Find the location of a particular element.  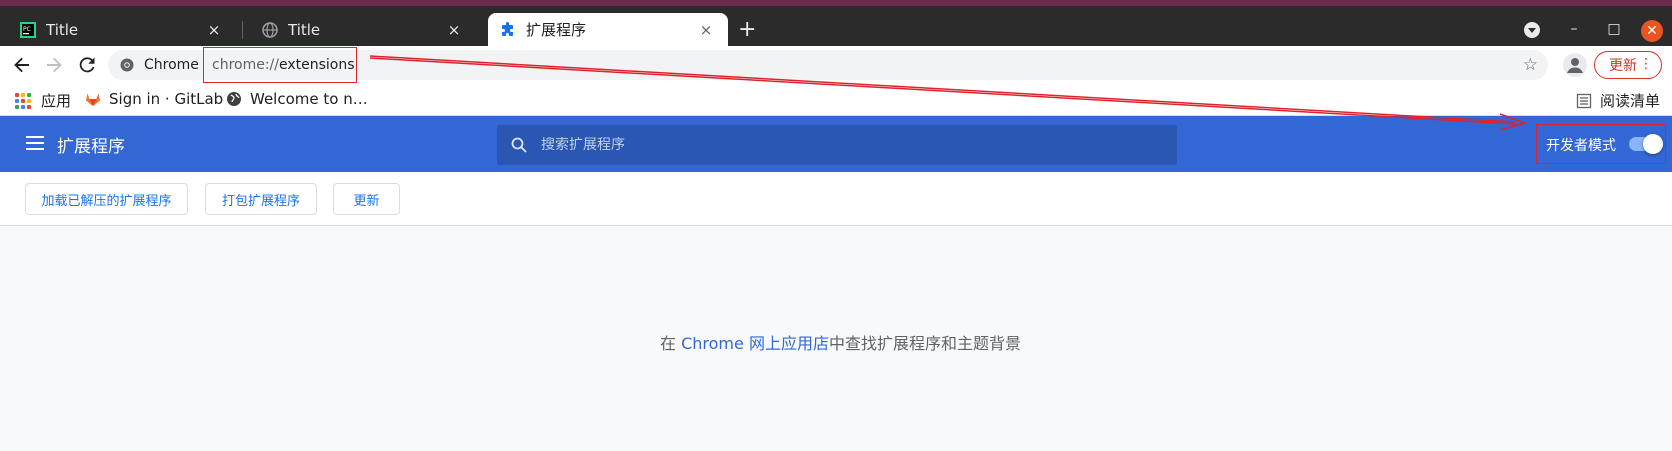

main-menu-icon is located at coordinates (35, 143).